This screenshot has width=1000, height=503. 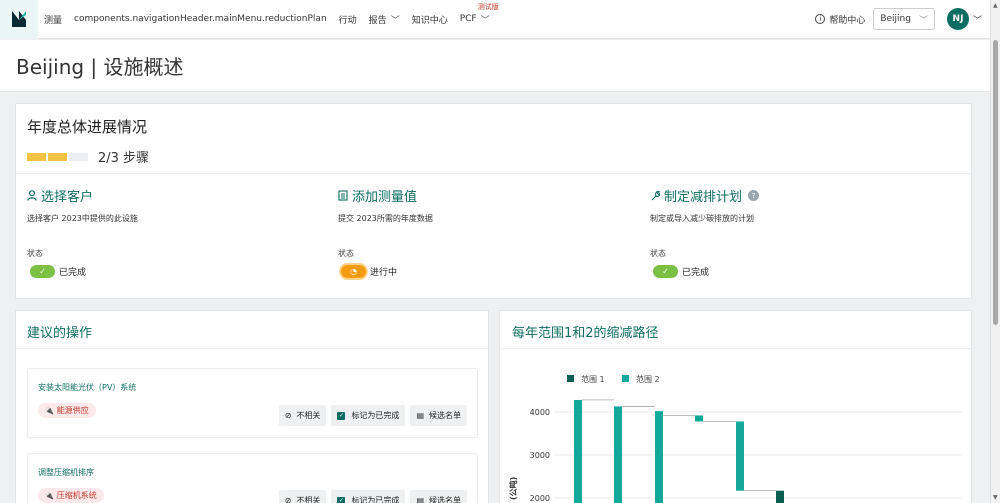 What do you see at coordinates (468, 19) in the screenshot?
I see `nav-pcf-label: PCF` at bounding box center [468, 19].